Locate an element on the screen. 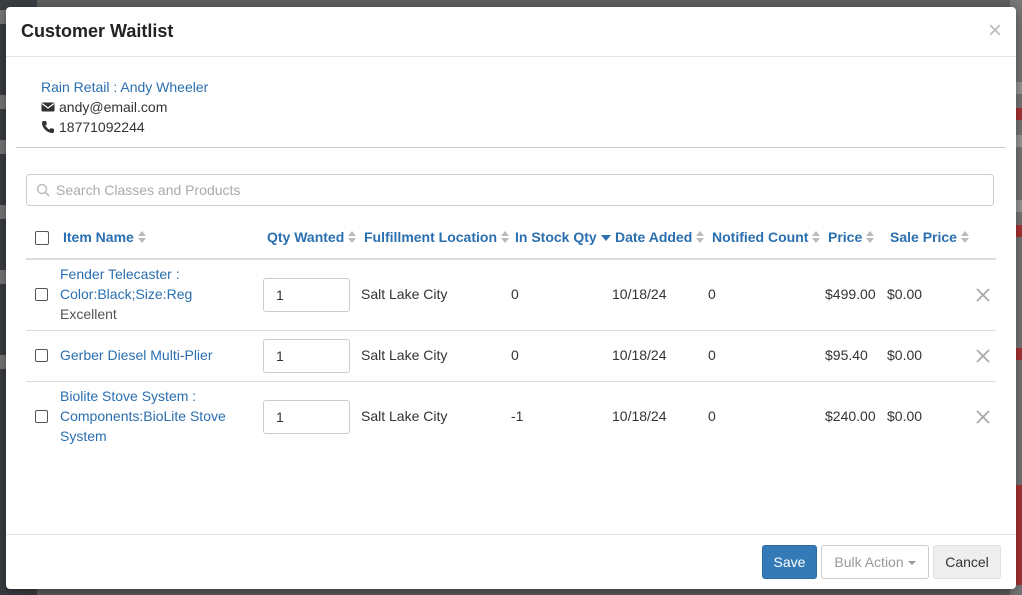  bulk-action-button: Bulk Action is located at coordinates (875, 562).